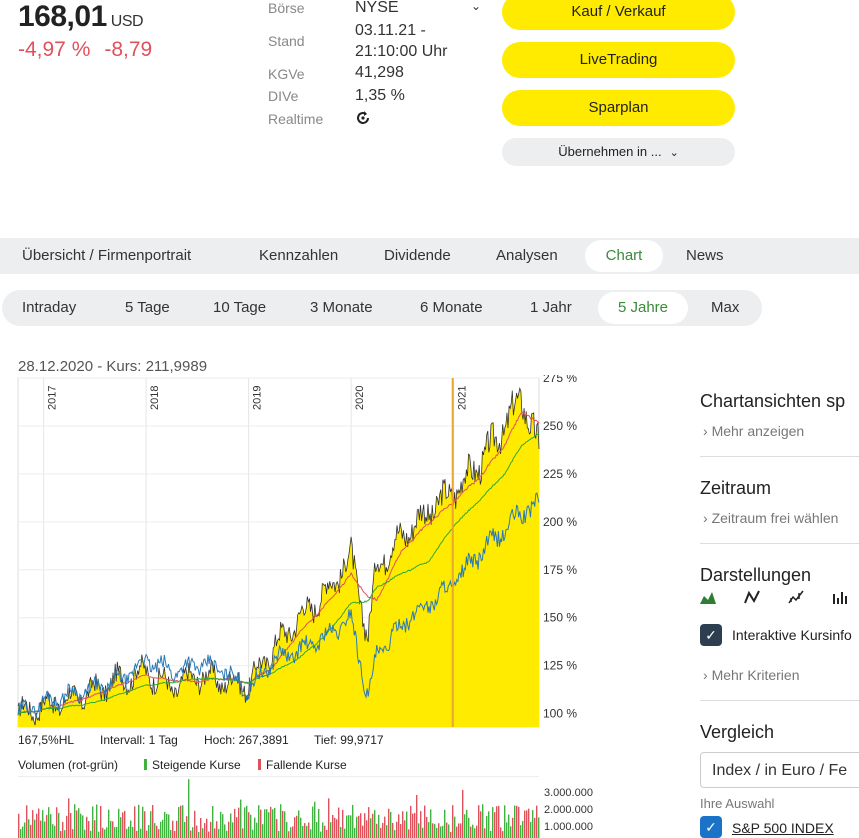 This screenshot has width=859, height=838. Describe the element at coordinates (618, 15) in the screenshot. I see `buy-sell-button: Kauf / Verkauf` at that location.